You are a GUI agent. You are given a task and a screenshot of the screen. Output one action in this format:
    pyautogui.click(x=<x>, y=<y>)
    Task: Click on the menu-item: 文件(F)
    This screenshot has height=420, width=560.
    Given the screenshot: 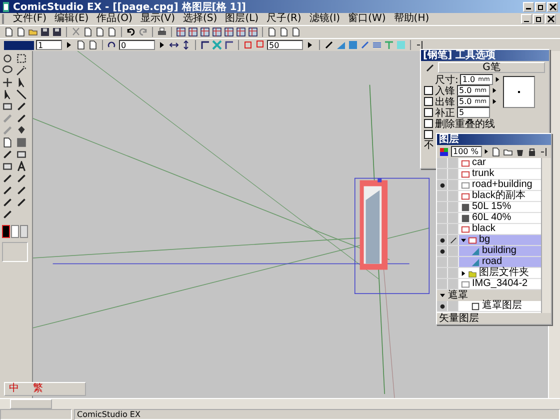 What is the action you would take?
    pyautogui.click(x=30, y=19)
    